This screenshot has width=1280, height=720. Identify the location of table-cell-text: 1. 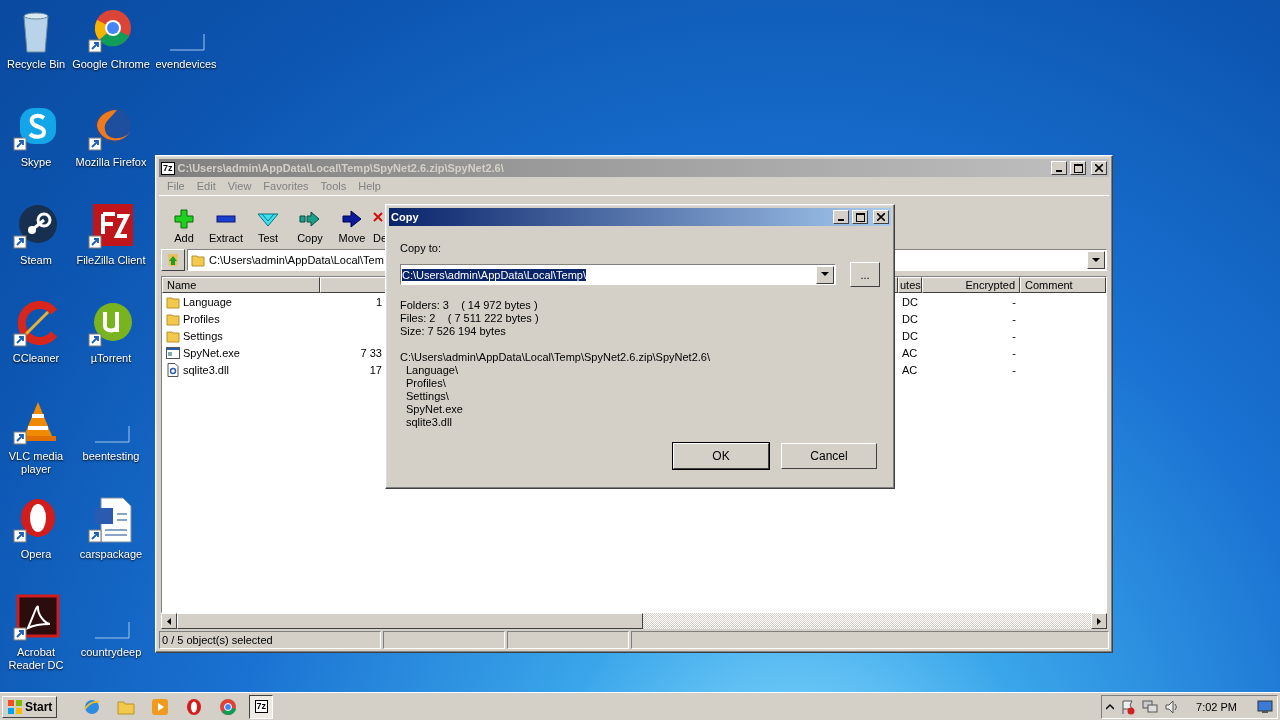
(378, 301).